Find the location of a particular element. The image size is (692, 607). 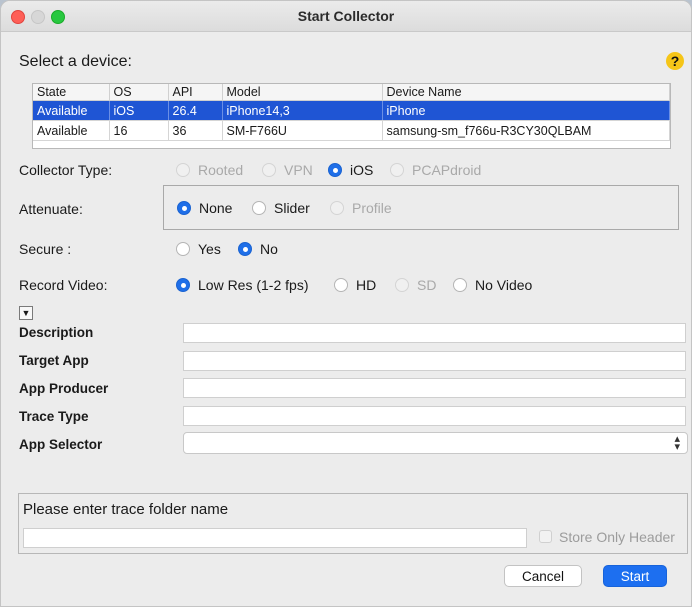

radio-label: No Video is located at coordinates (504, 285).